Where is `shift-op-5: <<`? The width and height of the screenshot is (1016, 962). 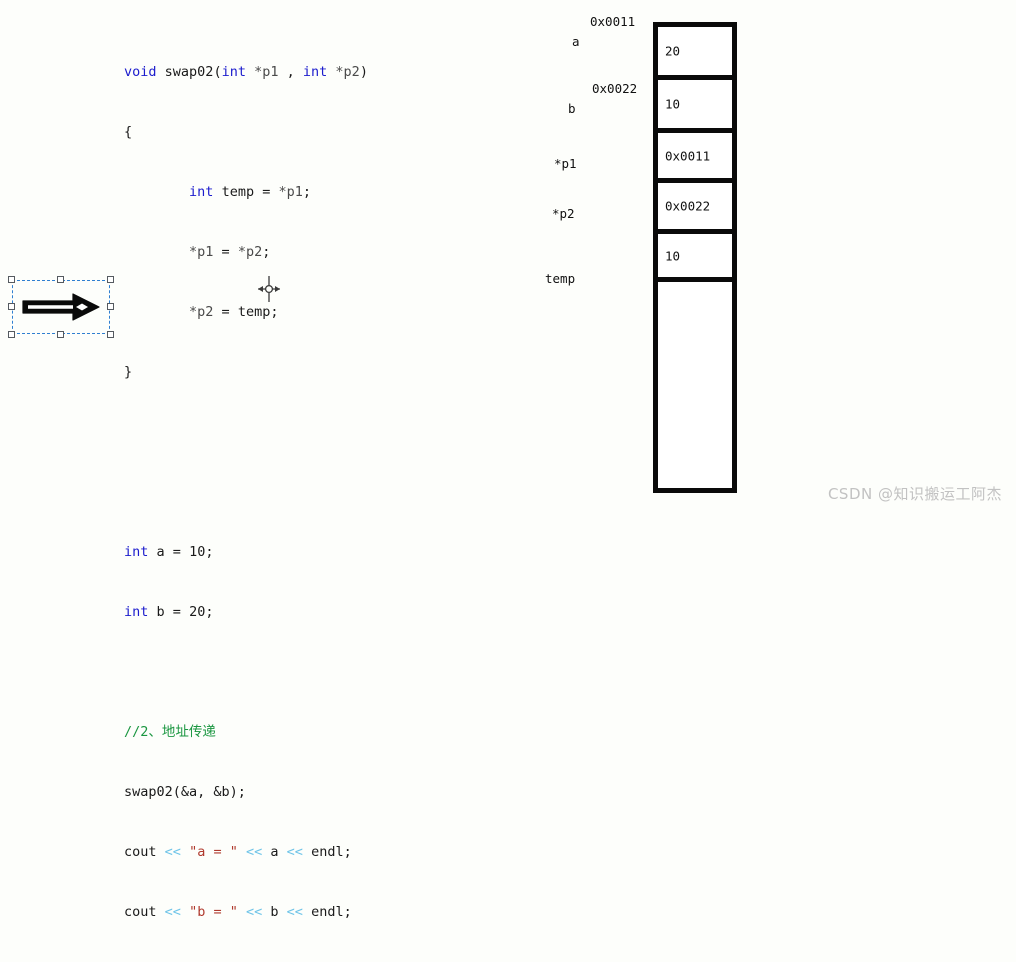
shift-op-5: << is located at coordinates (254, 912).